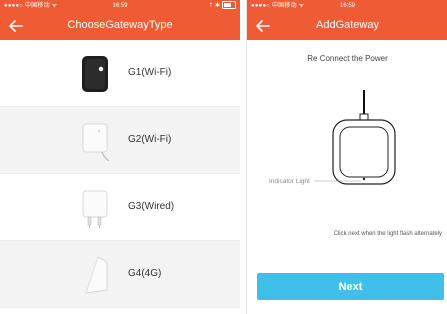 This screenshot has width=447, height=314. I want to click on gateway-option-label: G3(Wired), so click(151, 206).